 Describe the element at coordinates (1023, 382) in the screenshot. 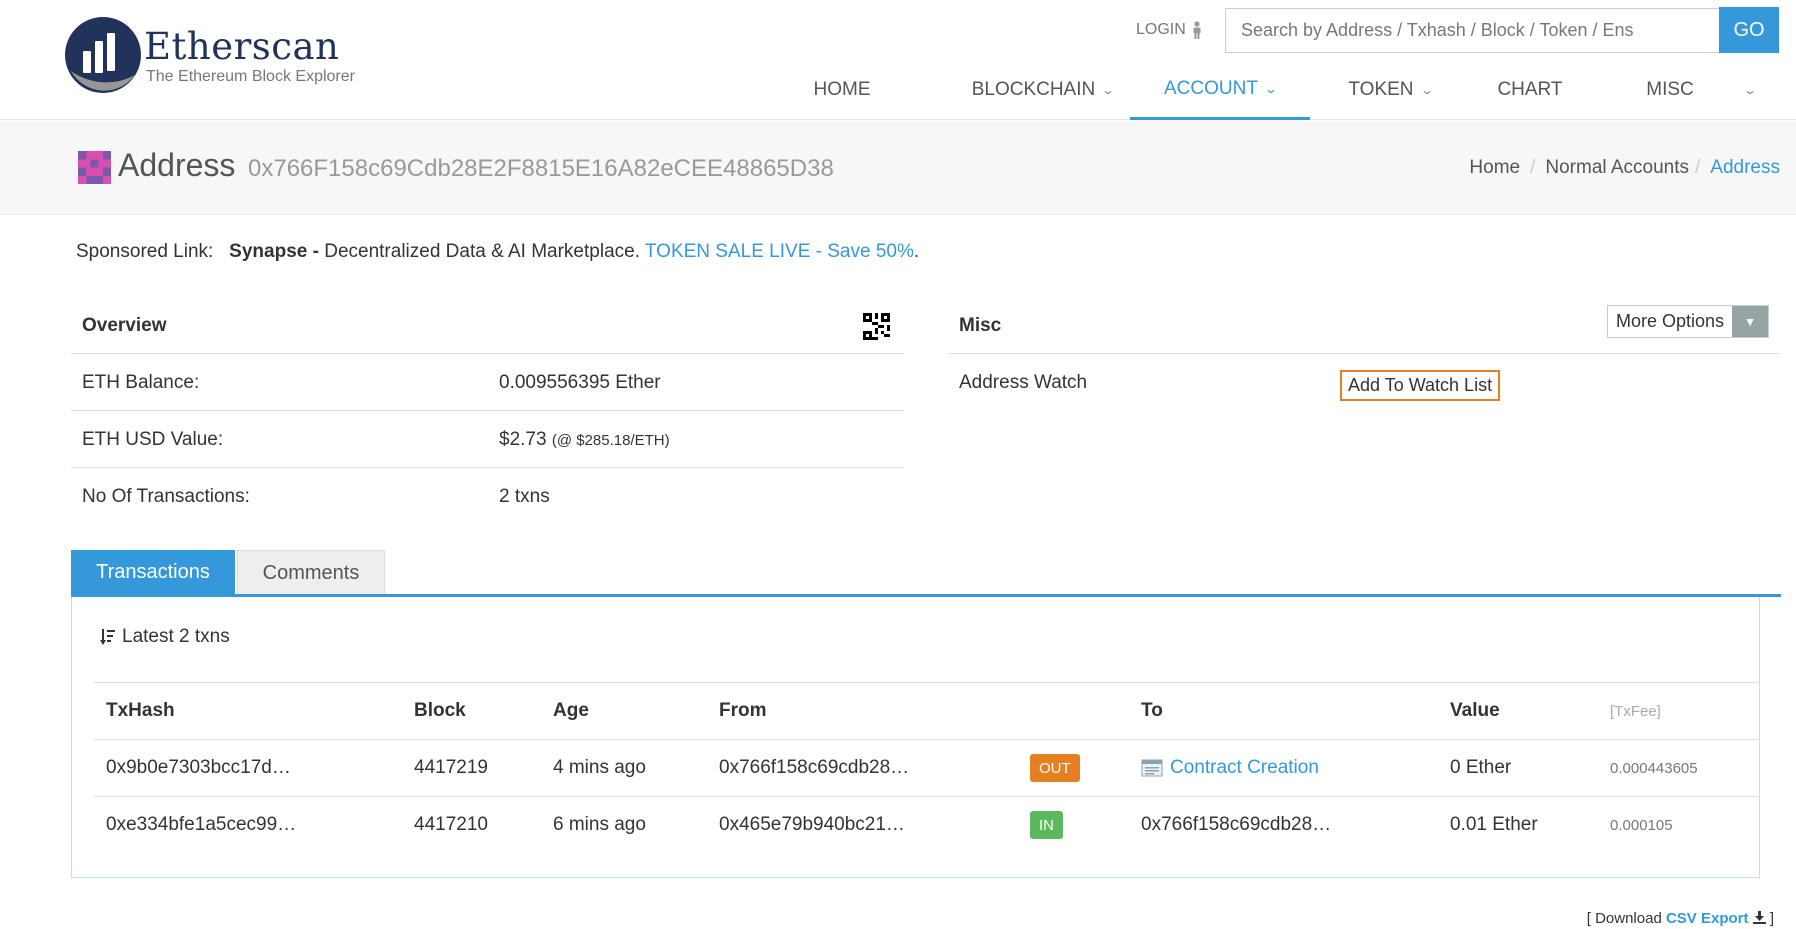

I see `address-watch-label: Address Watch` at that location.